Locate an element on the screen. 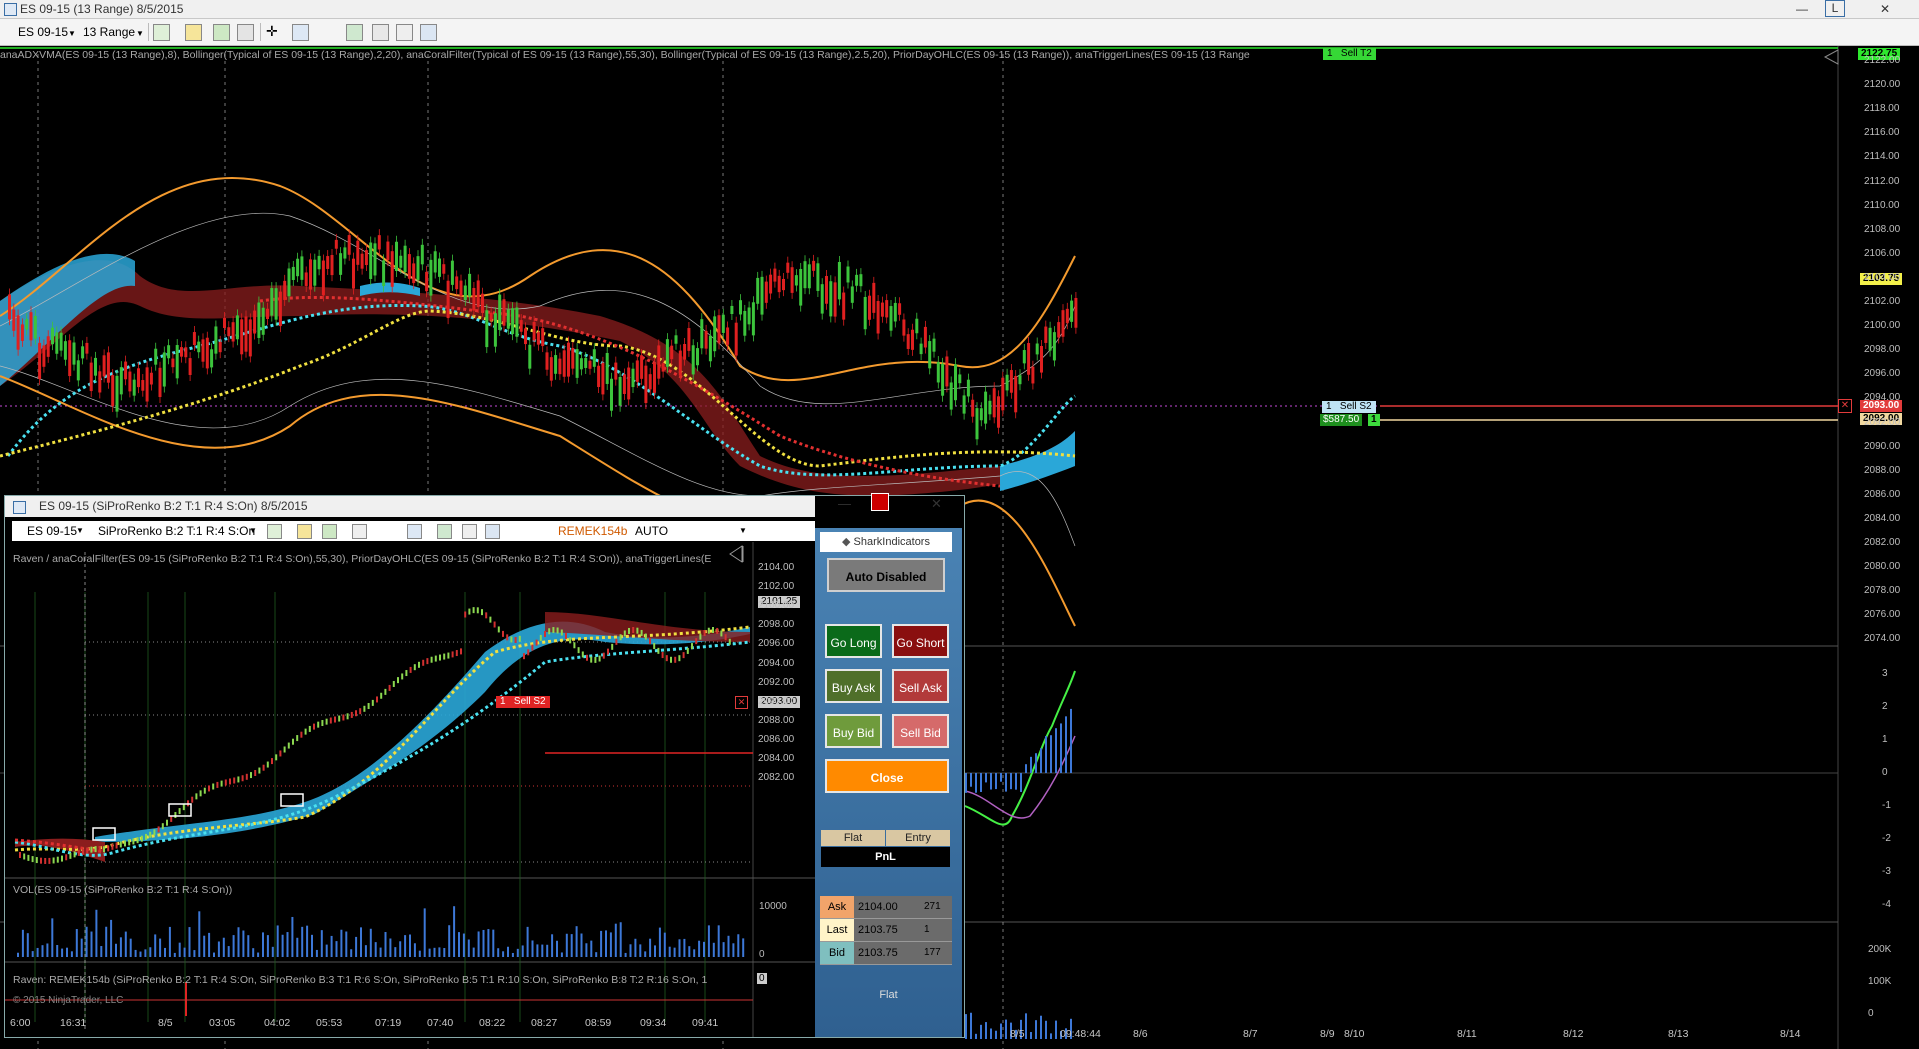 The width and height of the screenshot is (1919, 1049). cancel-order-icon: ✕ is located at coordinates (1845, 406).